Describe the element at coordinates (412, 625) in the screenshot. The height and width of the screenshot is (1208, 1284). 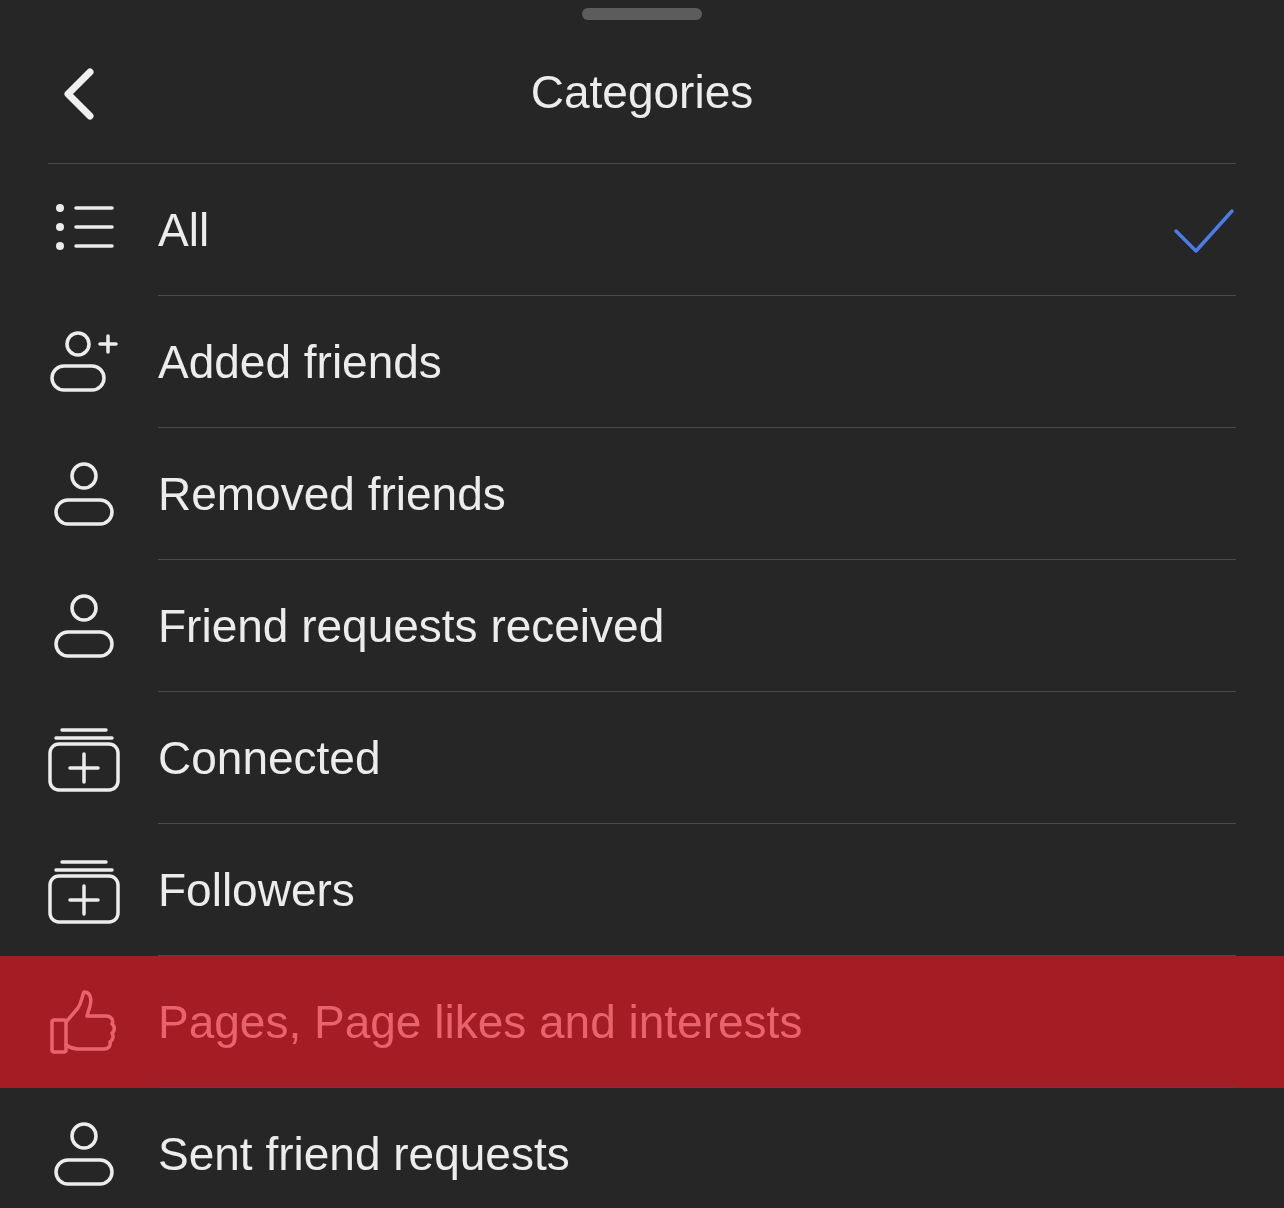
I see `category-label: Friend requests received` at that location.